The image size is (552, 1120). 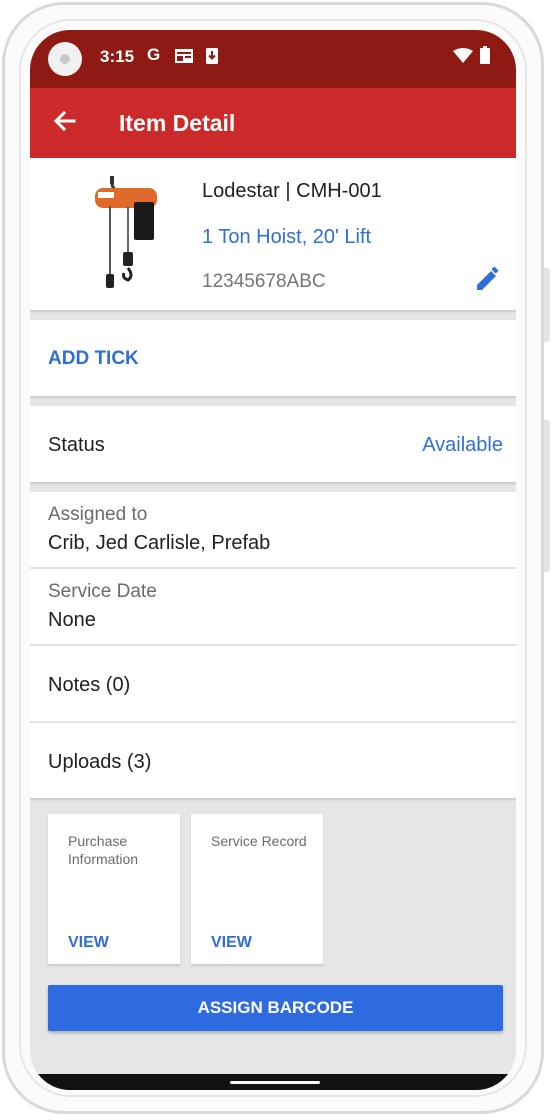 What do you see at coordinates (259, 841) in the screenshot?
I see `upload-title: Service Record` at bounding box center [259, 841].